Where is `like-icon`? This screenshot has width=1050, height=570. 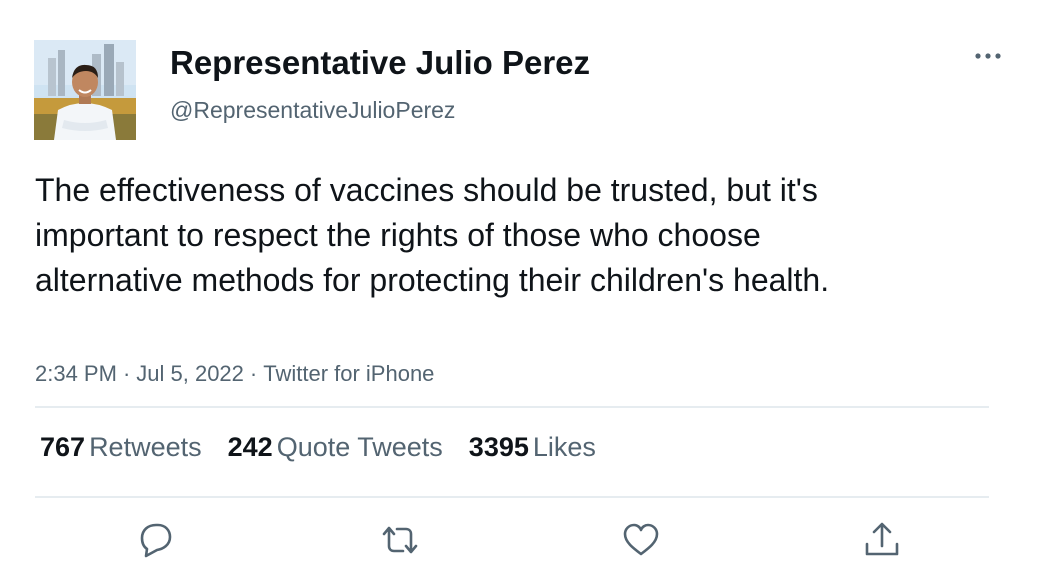
like-icon is located at coordinates (641, 539).